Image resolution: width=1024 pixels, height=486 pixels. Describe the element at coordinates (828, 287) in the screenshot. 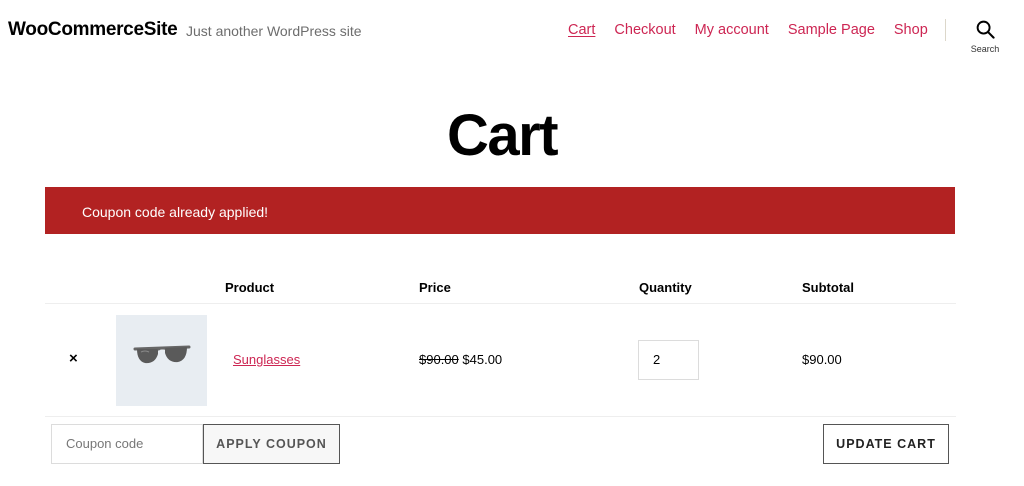

I see `header-subtotal: Subtotal` at that location.